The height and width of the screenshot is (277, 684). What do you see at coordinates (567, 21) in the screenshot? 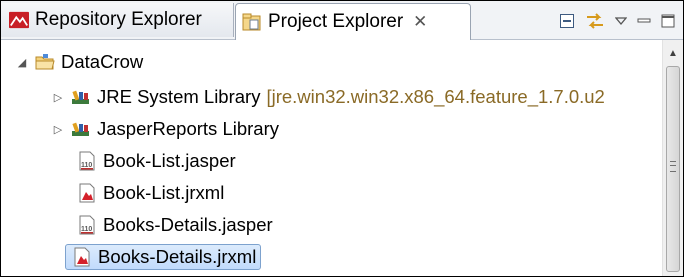
I see `collapse-all-icon` at bounding box center [567, 21].